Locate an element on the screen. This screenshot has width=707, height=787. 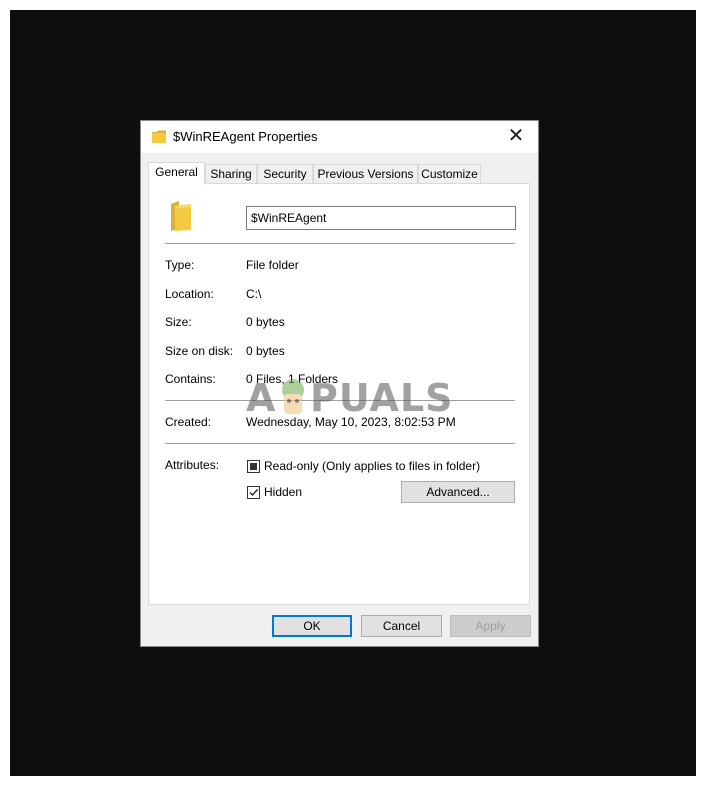
readonly-checkbox is located at coordinates (253, 466).